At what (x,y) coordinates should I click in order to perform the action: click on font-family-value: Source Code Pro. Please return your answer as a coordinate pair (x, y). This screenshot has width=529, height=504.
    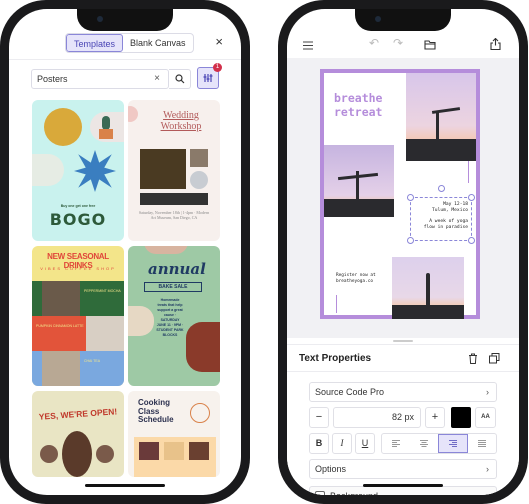
    Looking at the image, I should click on (350, 392).